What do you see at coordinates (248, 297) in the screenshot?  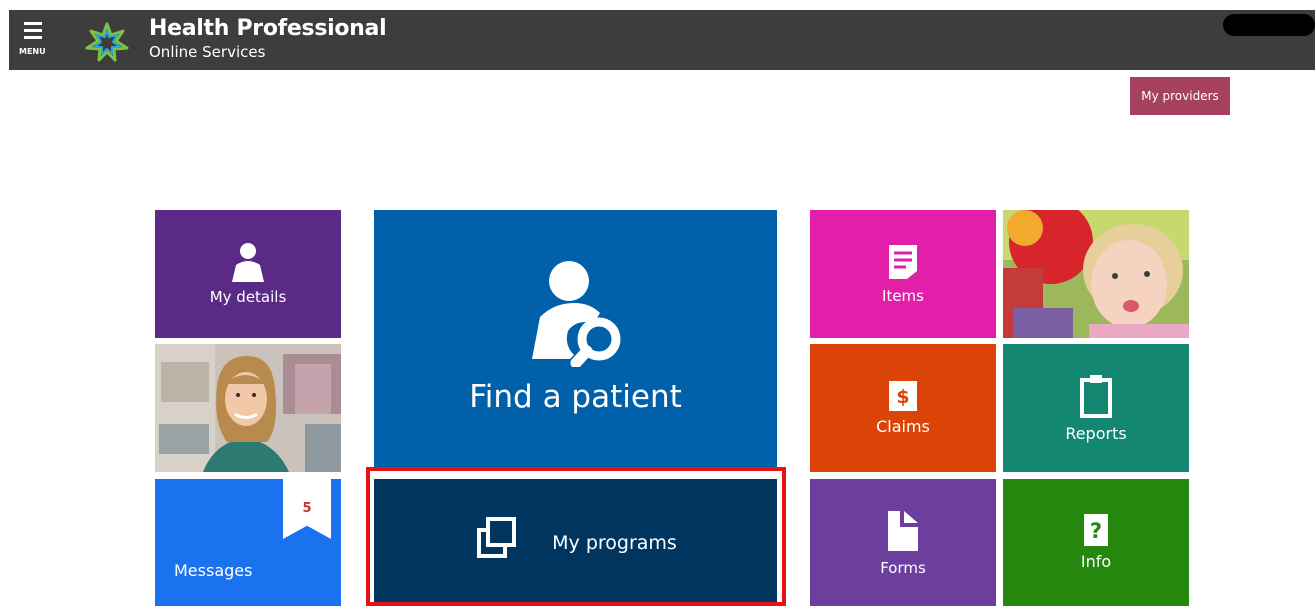 I see `my-details-label: My details` at bounding box center [248, 297].